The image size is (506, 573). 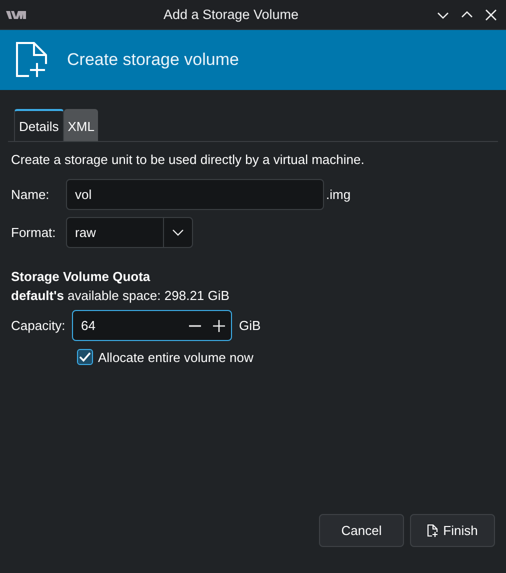 What do you see at coordinates (338, 194) in the screenshot?
I see `extension-label: .img` at bounding box center [338, 194].